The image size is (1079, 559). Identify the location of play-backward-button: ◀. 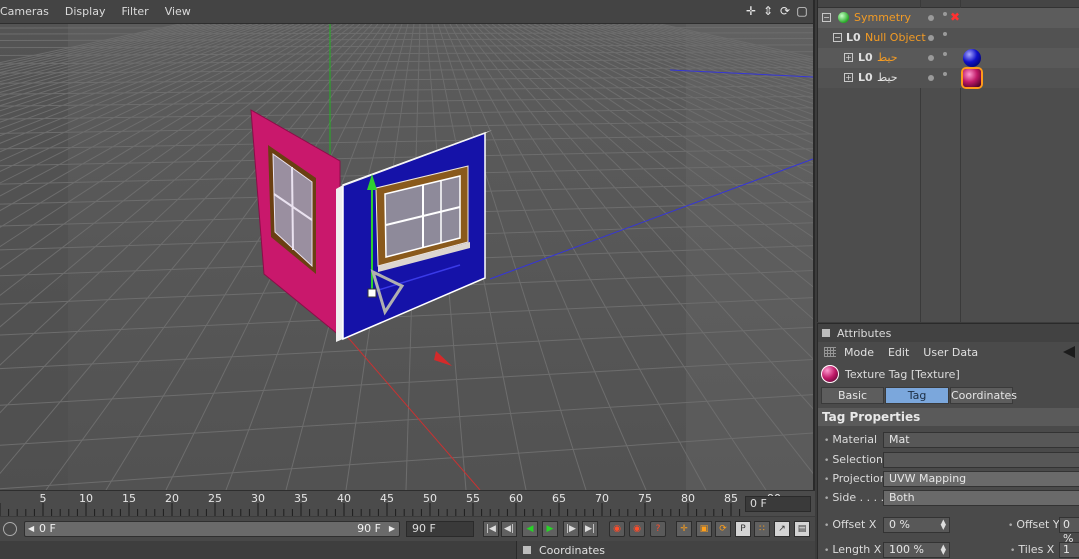
(530, 529).